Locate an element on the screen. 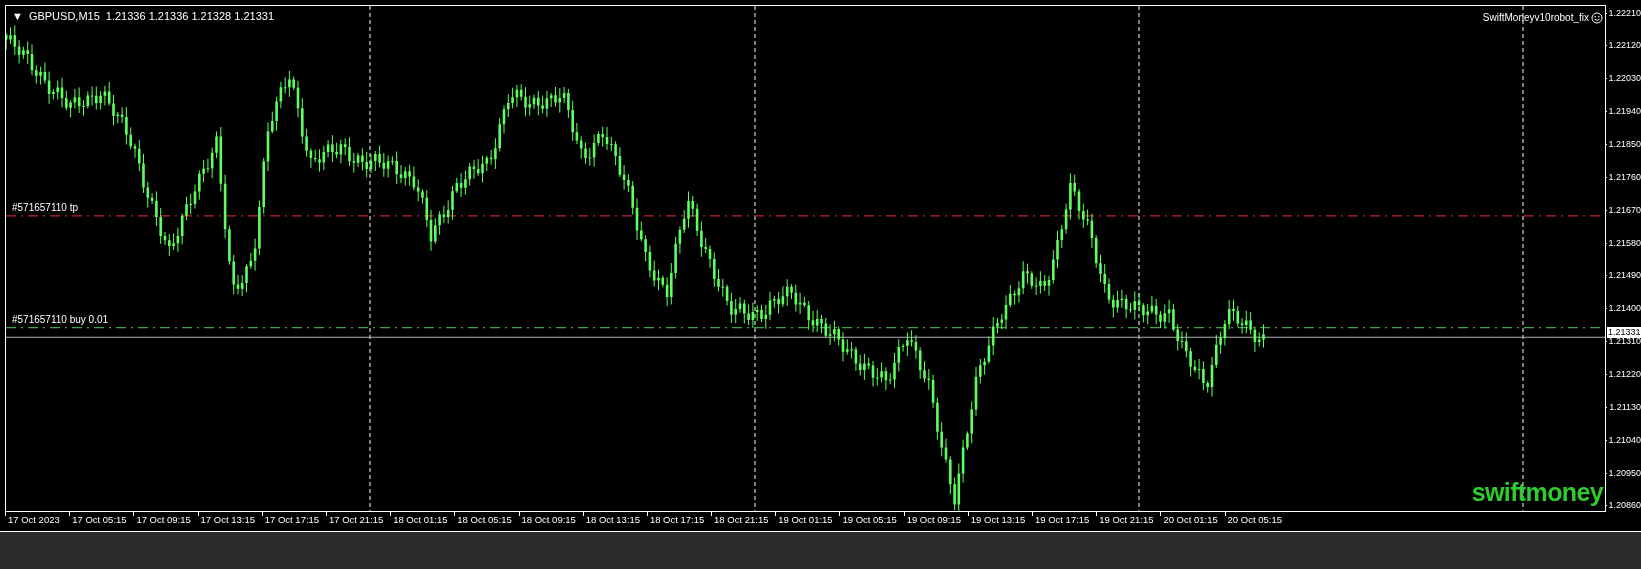 This screenshot has width=1641, height=569. price-tick-label: 1.21130 is located at coordinates (1625, 407).